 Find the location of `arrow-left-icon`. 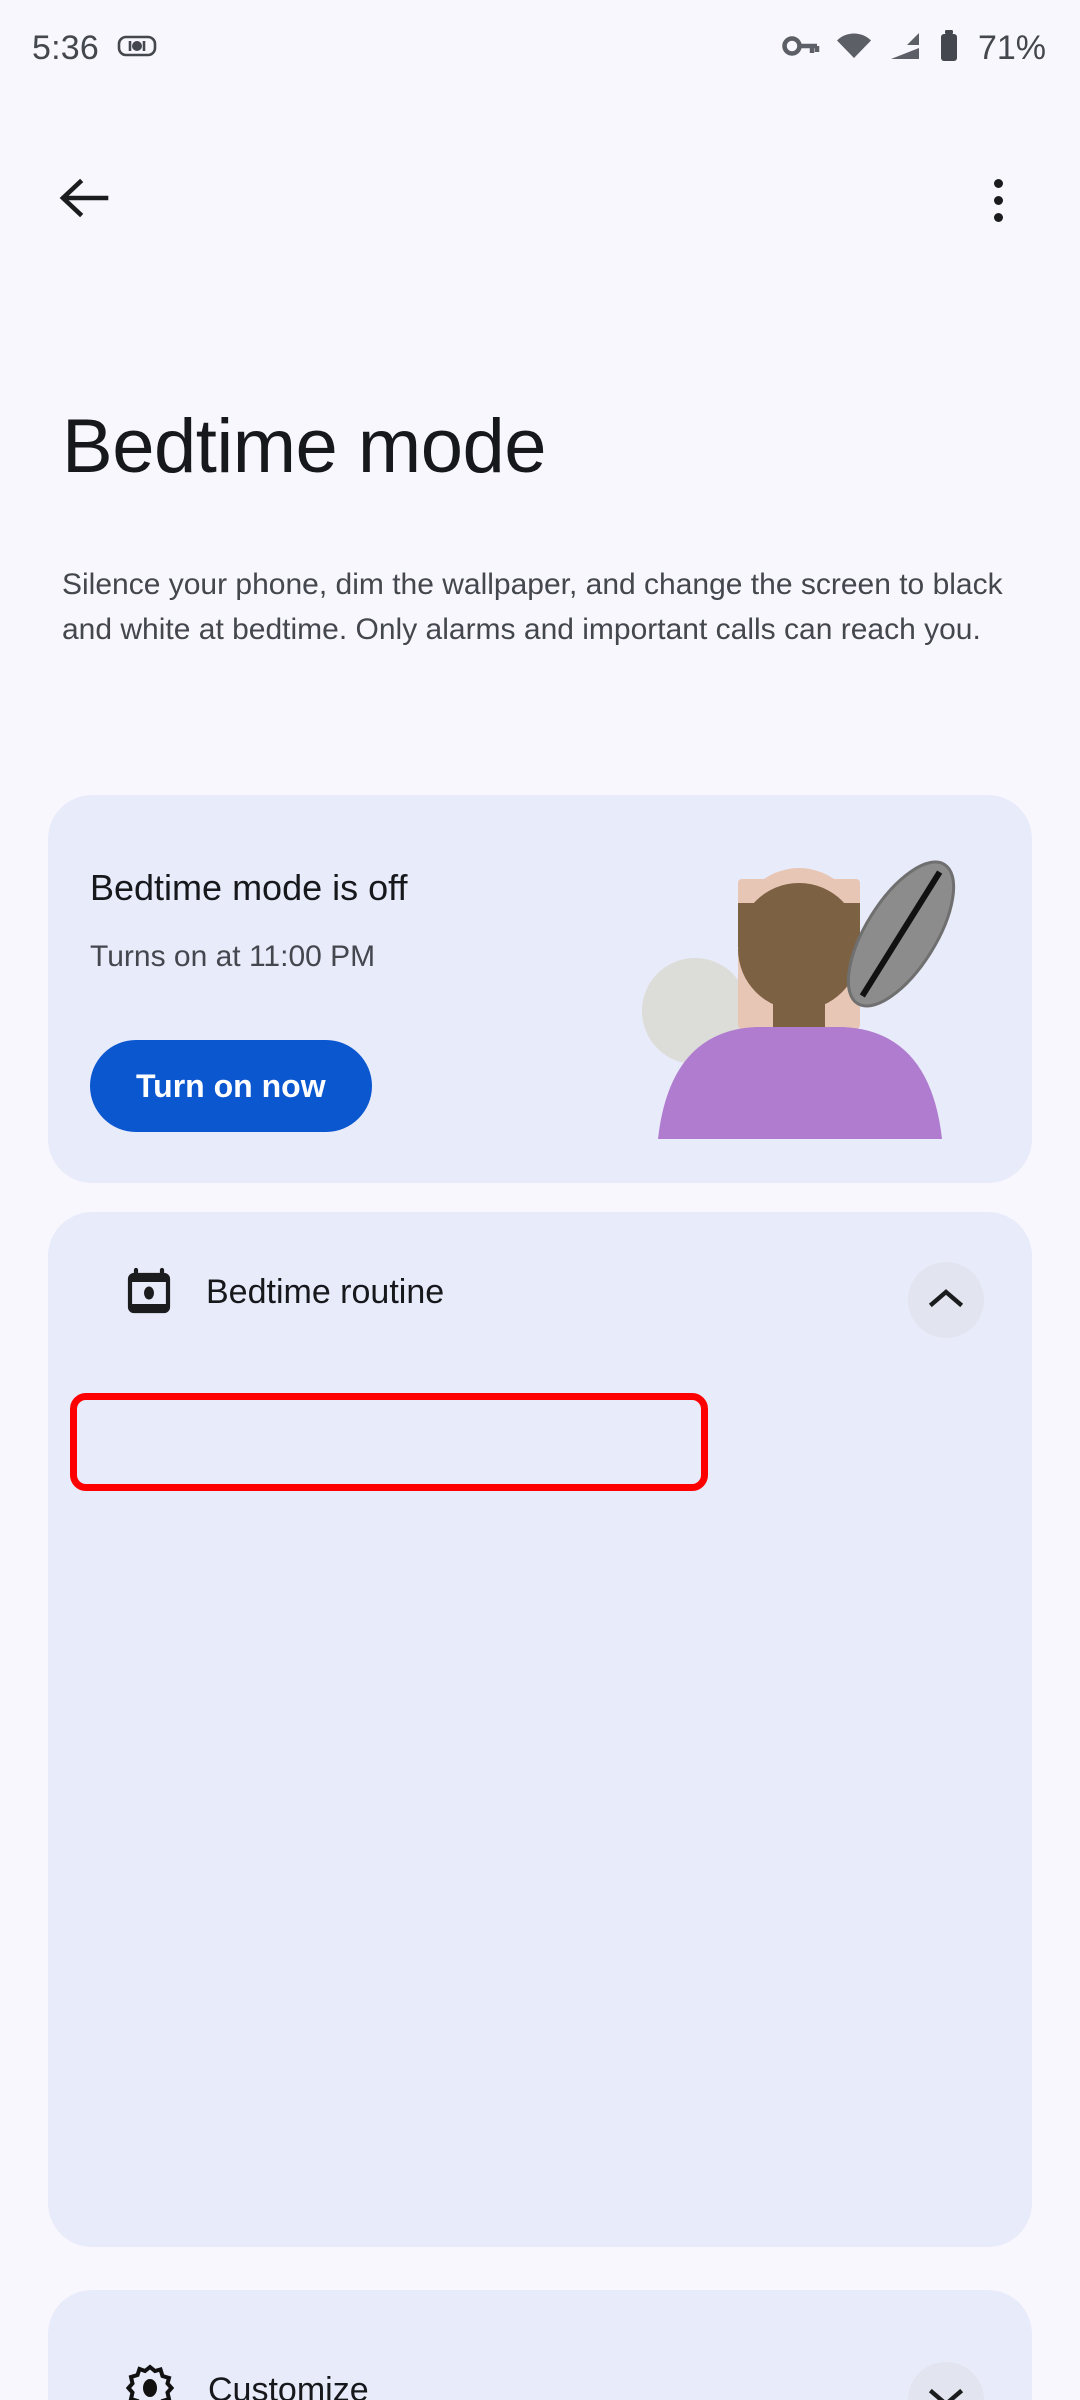

arrow-left-icon is located at coordinates (84, 200).